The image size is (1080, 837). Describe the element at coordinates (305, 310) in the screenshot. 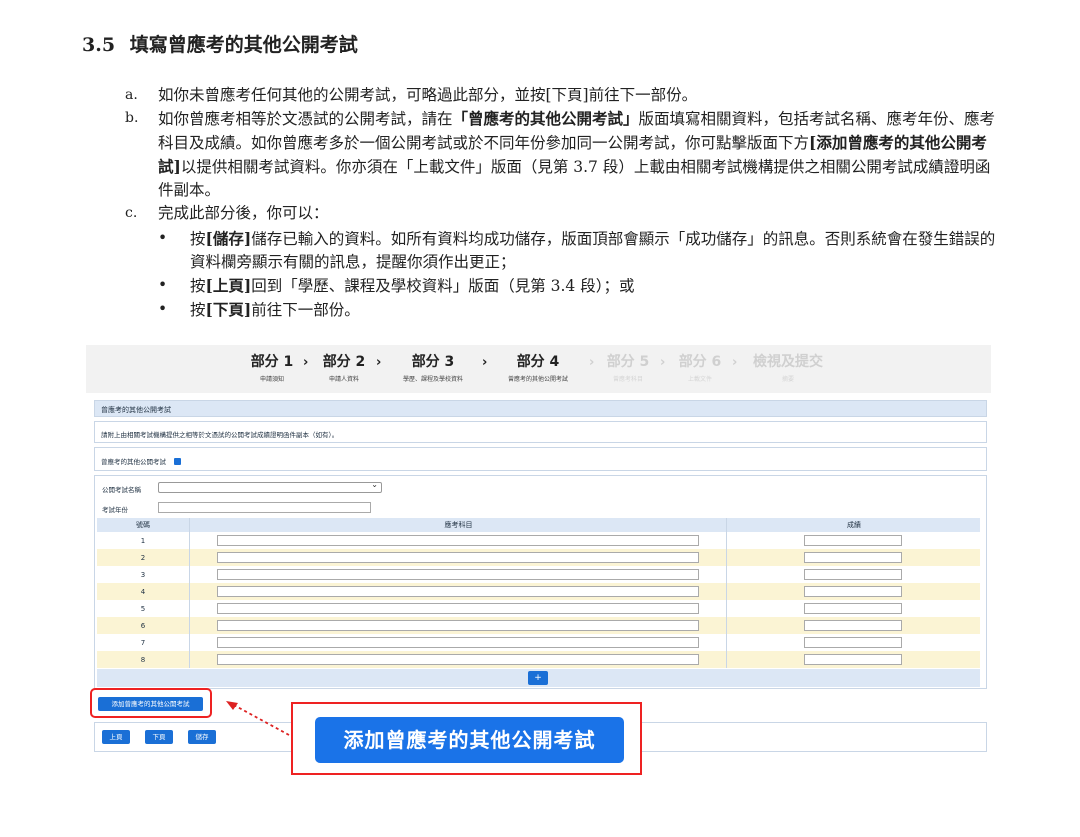

I see `bullet-post: 前往下一部份。` at that location.